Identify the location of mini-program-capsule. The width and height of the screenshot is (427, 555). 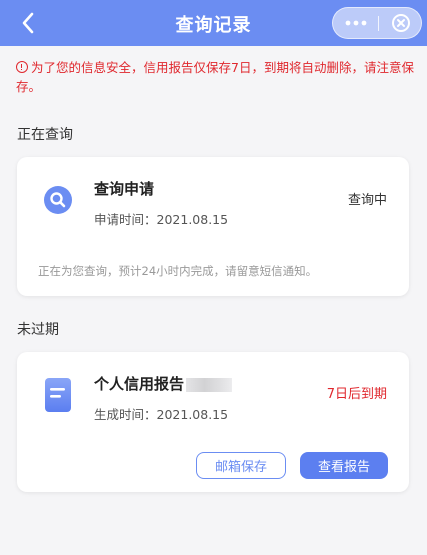
(377, 23).